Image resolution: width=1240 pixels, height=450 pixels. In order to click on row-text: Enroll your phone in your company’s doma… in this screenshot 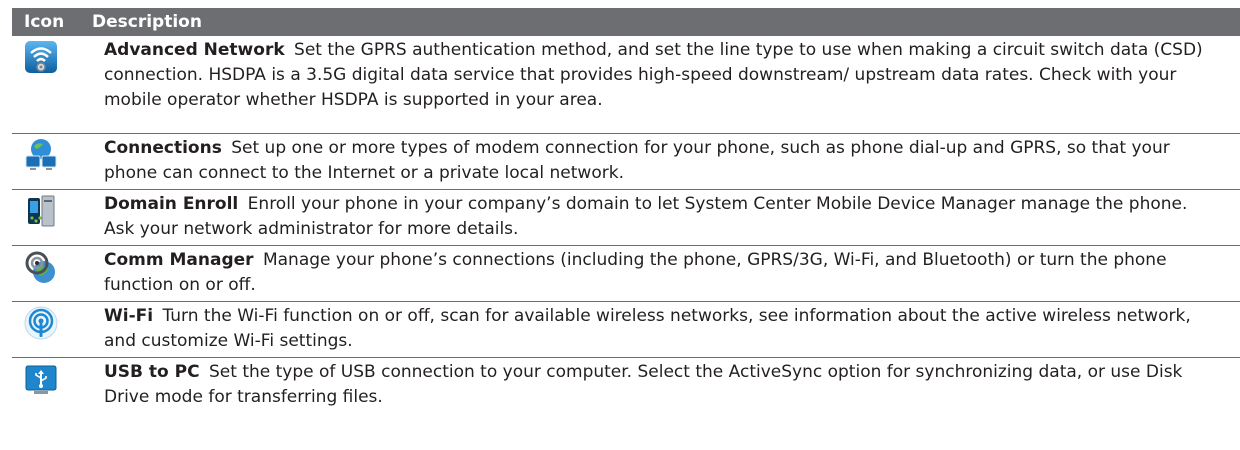, I will do `click(646, 216)`.